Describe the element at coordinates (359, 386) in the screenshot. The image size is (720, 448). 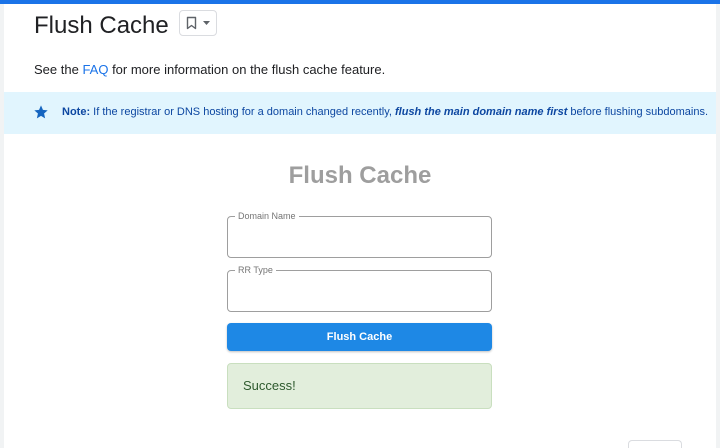
I see `success-alert: Success!` at that location.